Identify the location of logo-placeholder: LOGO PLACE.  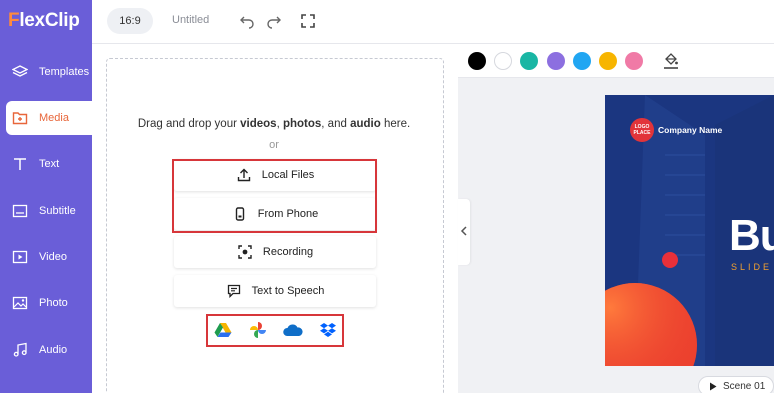
(642, 130).